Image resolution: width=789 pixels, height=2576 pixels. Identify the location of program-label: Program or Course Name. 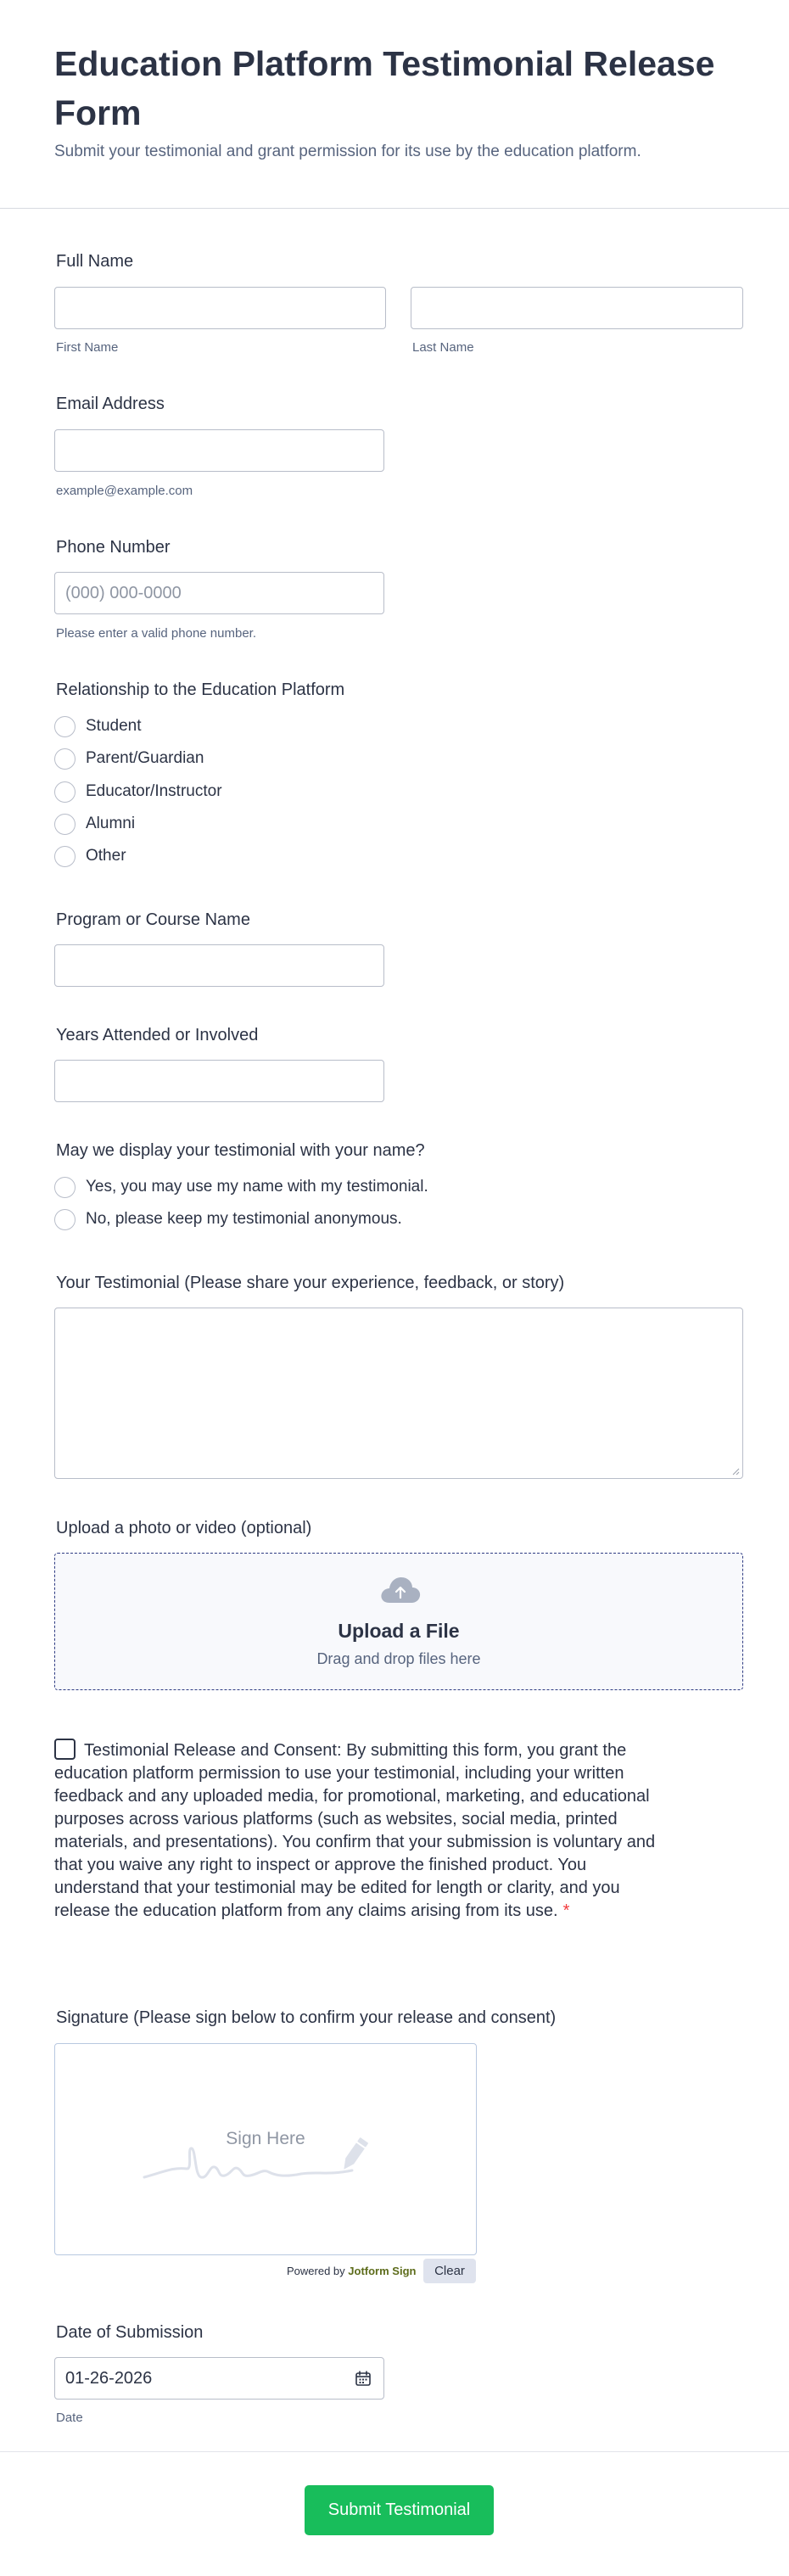
(153, 920).